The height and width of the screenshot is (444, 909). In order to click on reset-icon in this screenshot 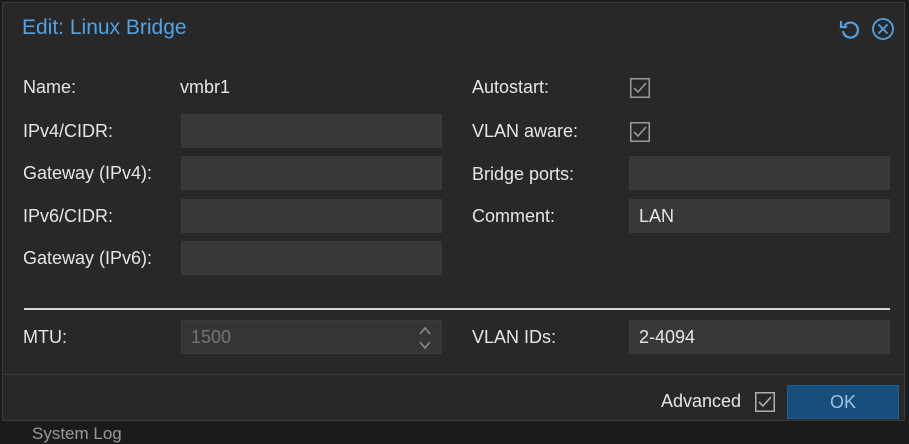, I will do `click(850, 29)`.